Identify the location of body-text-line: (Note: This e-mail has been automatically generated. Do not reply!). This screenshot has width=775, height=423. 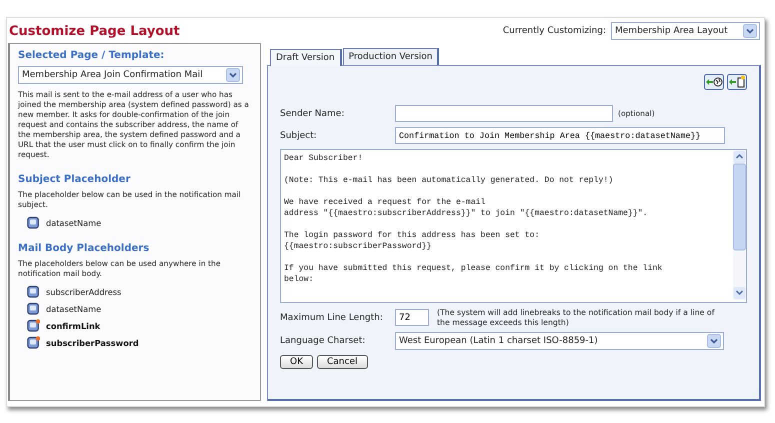
(449, 180).